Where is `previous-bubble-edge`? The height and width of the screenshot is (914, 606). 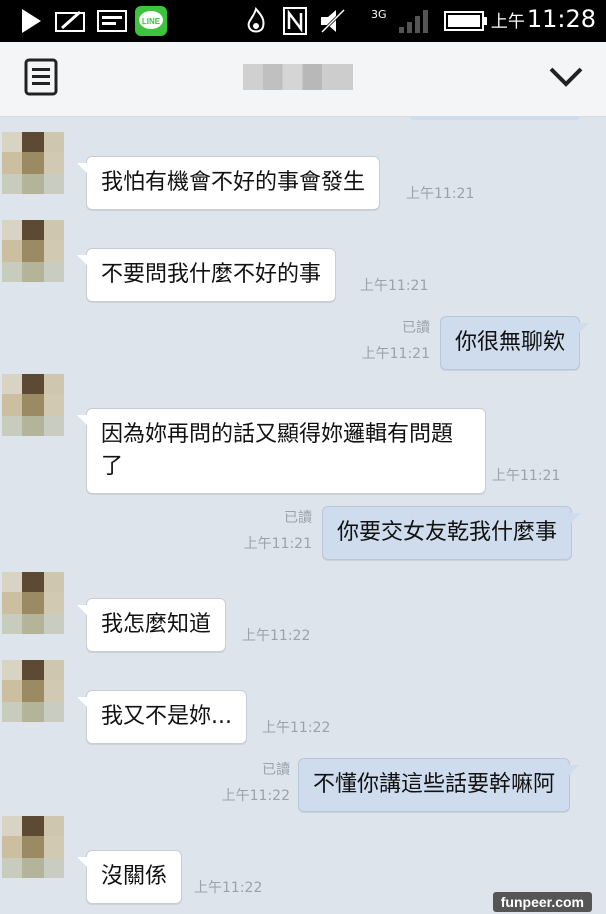 previous-bubble-edge is located at coordinates (495, 118).